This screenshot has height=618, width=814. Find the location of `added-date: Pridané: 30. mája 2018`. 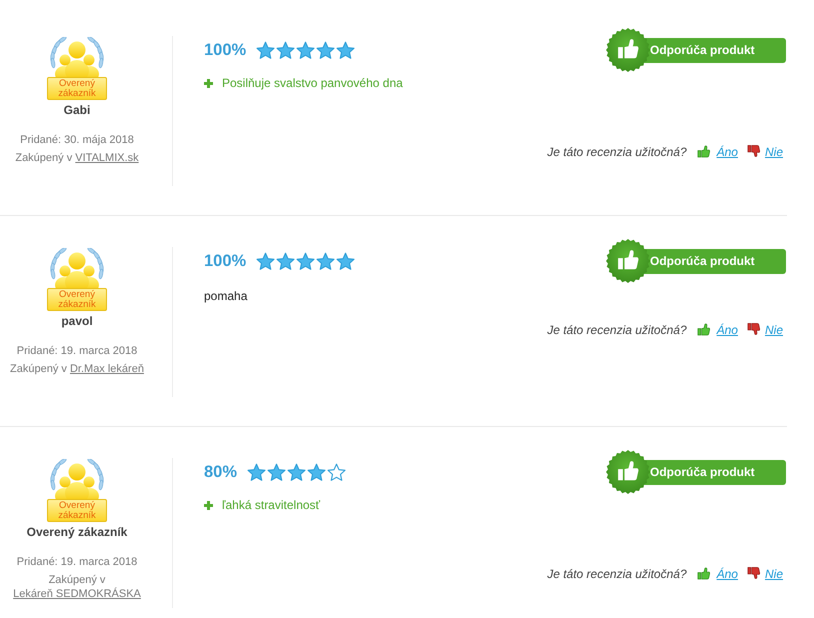

added-date: Pridané: 30. mája 2018 is located at coordinates (77, 140).